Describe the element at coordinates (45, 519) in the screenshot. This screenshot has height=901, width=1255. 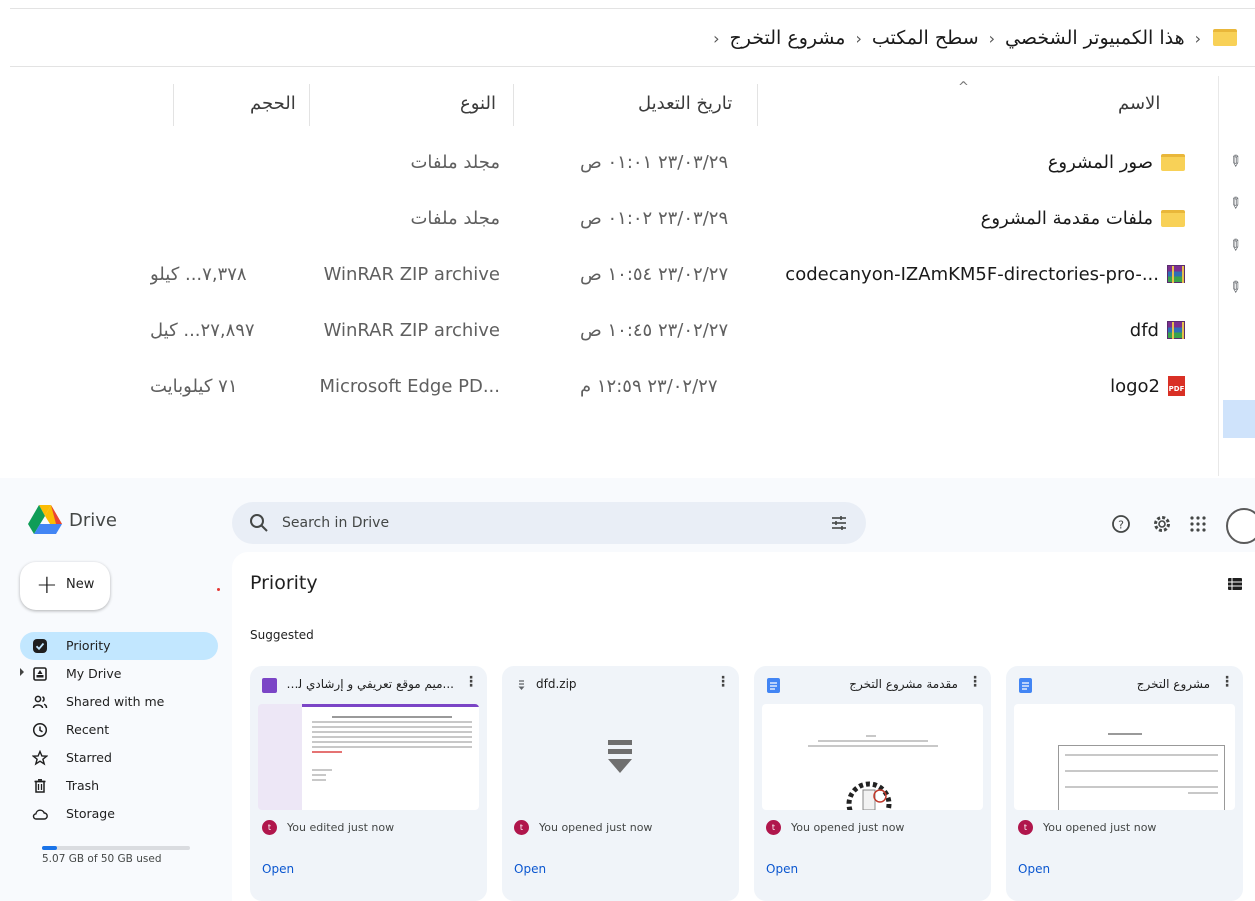
I see `drive-logo-icon` at that location.